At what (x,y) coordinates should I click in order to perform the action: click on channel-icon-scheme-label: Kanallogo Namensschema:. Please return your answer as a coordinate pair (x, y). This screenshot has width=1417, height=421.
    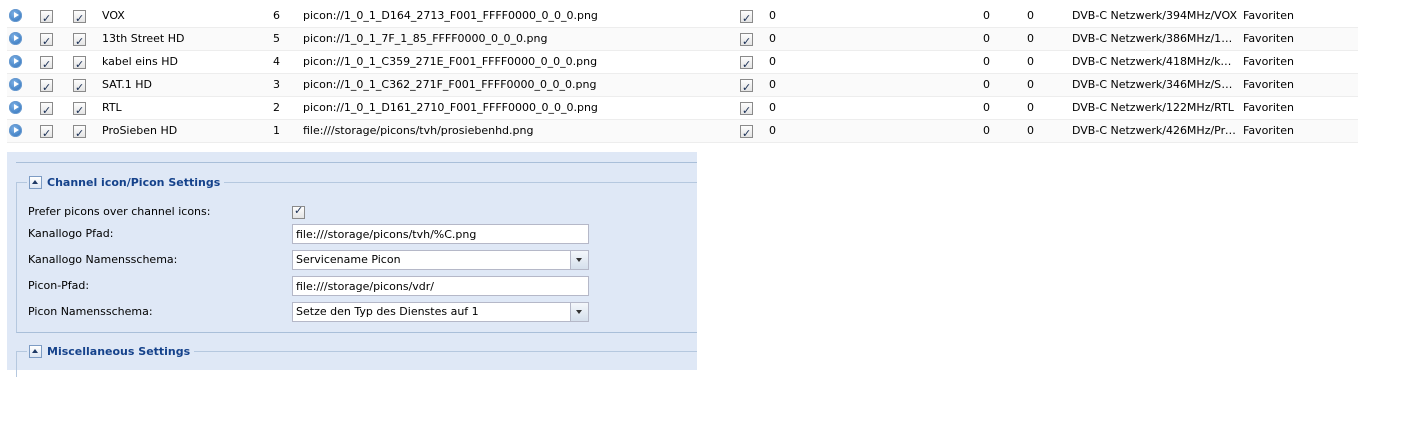
    Looking at the image, I should click on (103, 259).